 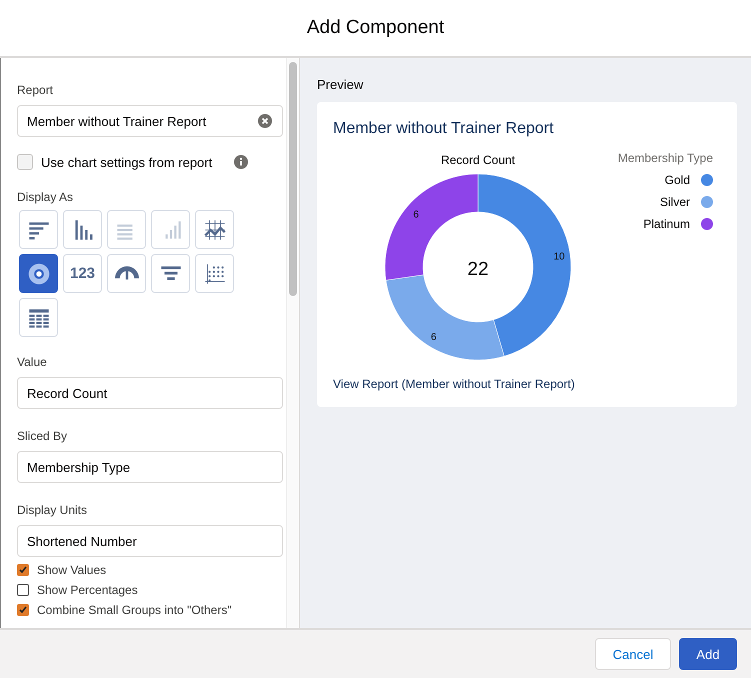 I want to click on legend-label: Platinum, so click(x=666, y=224).